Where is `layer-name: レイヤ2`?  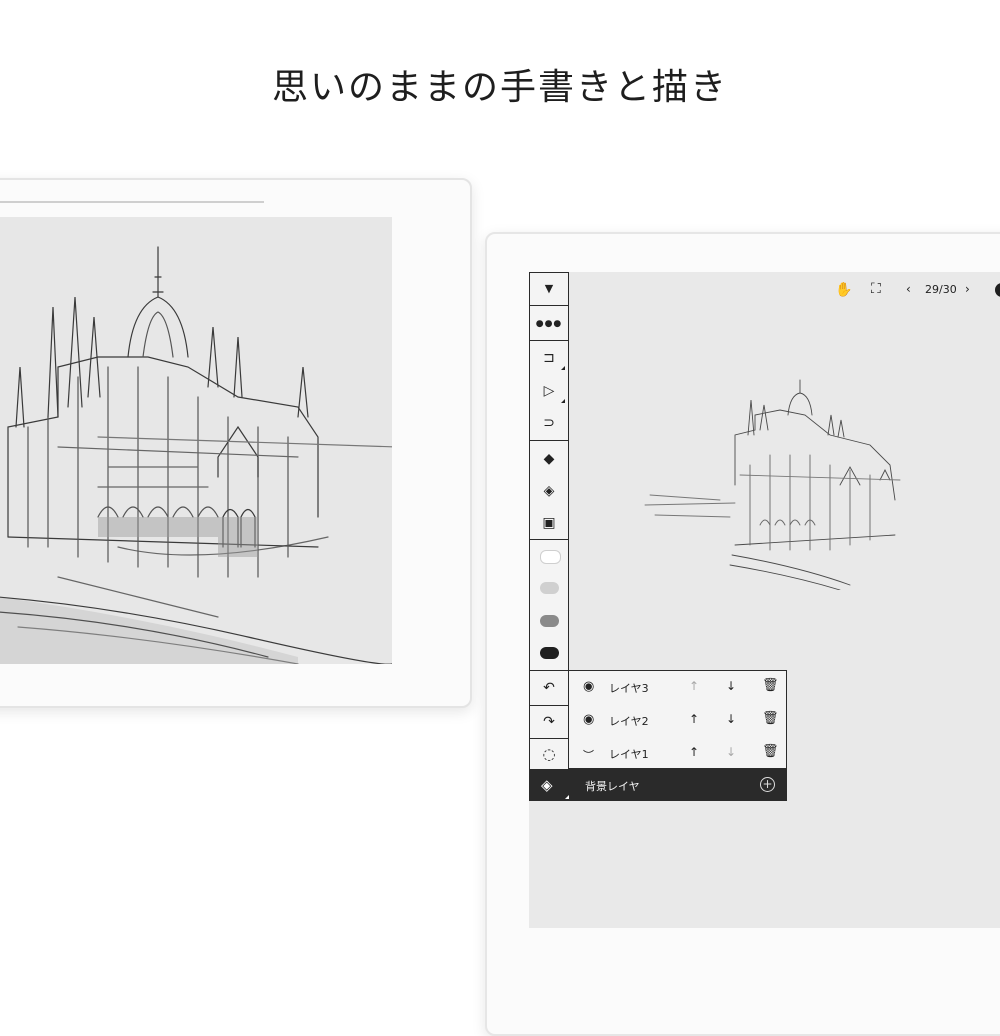
layer-name: レイヤ2 is located at coordinates (629, 721).